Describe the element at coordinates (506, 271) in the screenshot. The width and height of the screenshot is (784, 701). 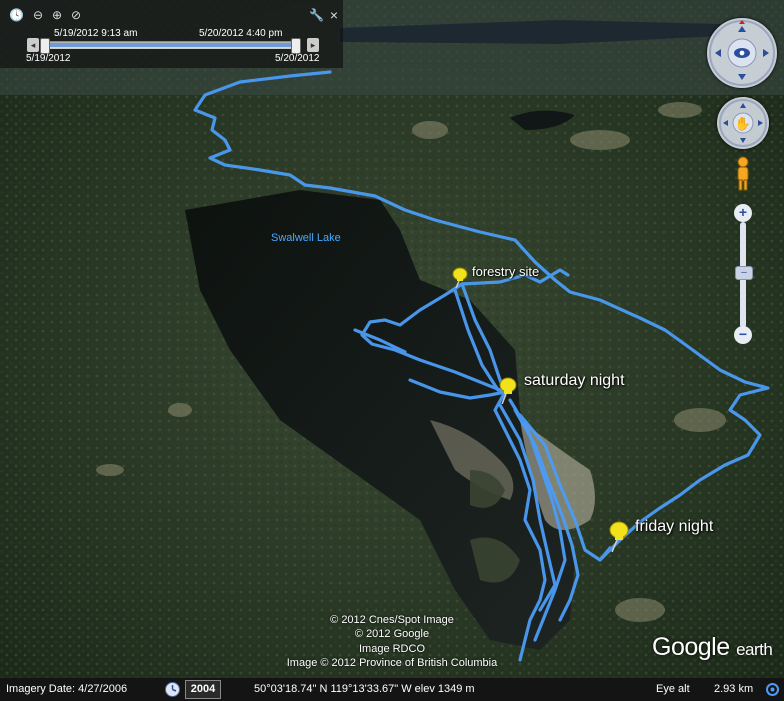
I see `placemark-label: forestry site` at that location.